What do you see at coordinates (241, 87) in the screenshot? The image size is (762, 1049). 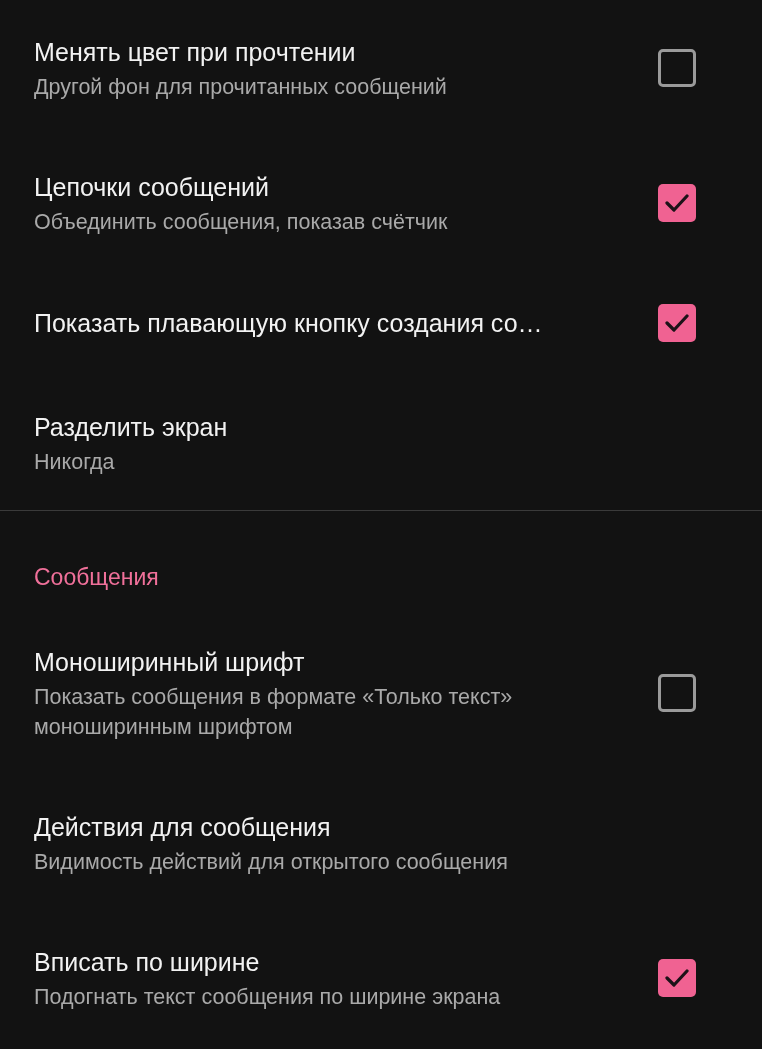 I see `setting-summary: Другой фон для прочитанных сообщений` at bounding box center [241, 87].